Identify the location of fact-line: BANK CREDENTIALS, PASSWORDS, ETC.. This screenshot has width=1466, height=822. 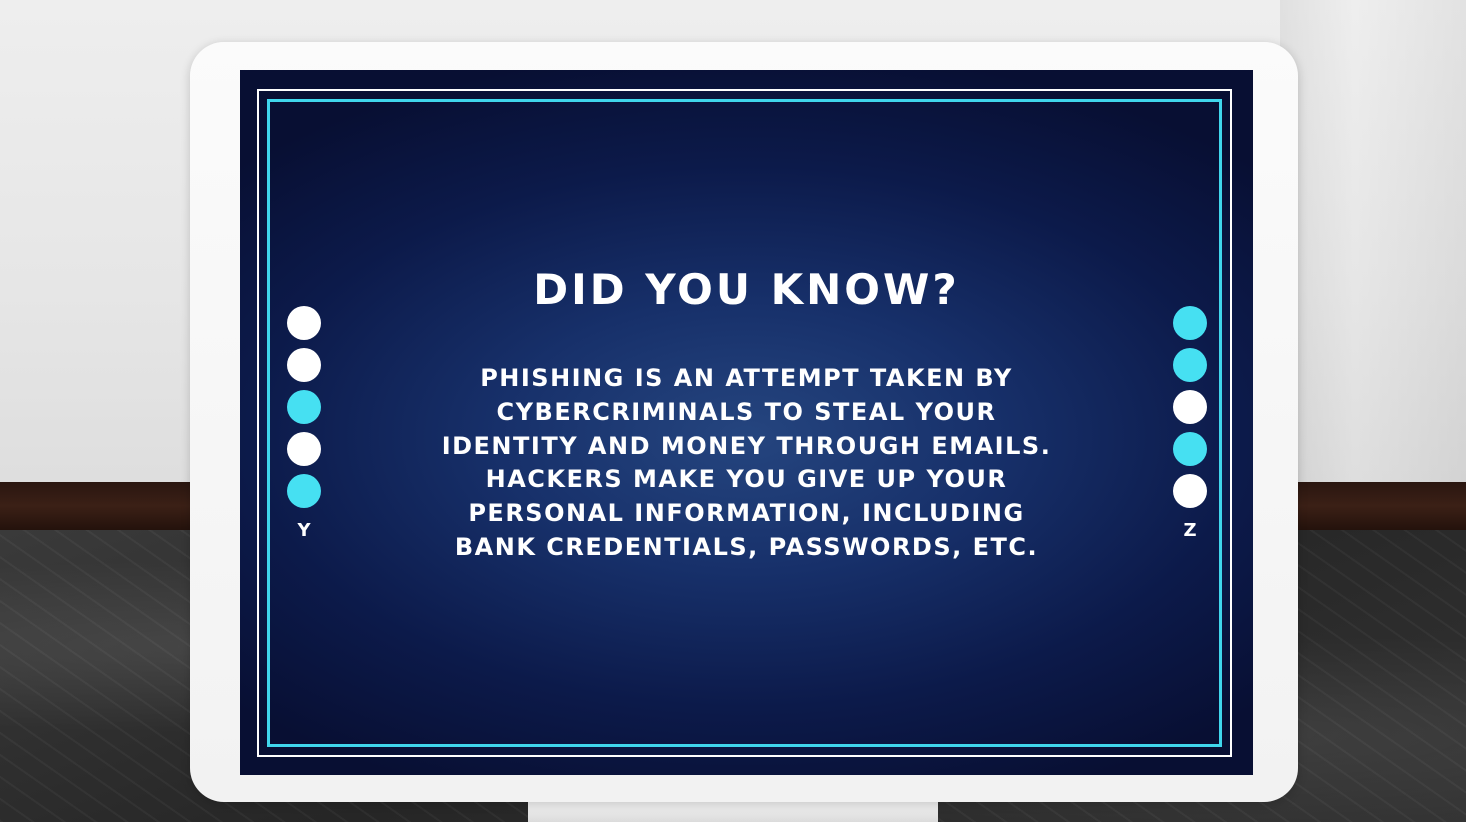
(746, 546).